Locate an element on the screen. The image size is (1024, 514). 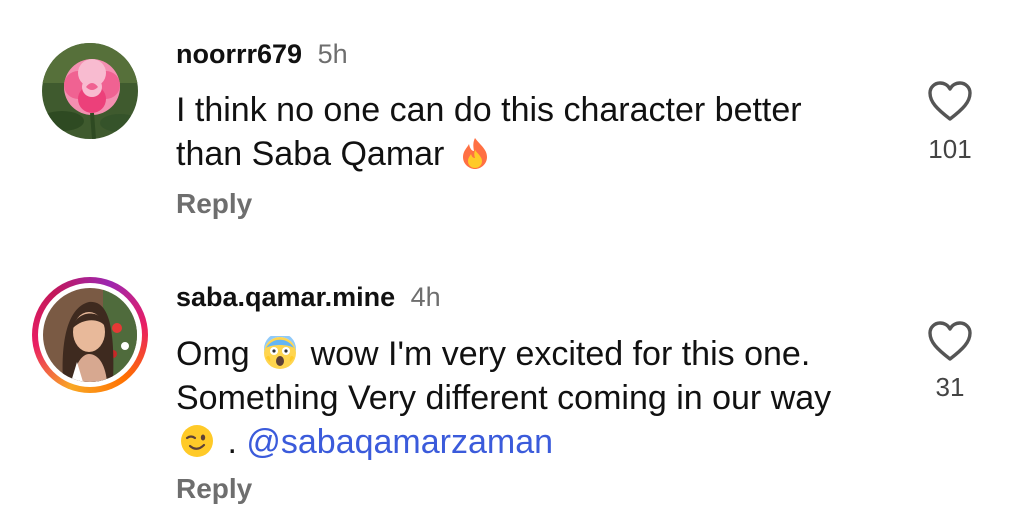
mention-link: @sabaqamarzaman is located at coordinates (399, 442).